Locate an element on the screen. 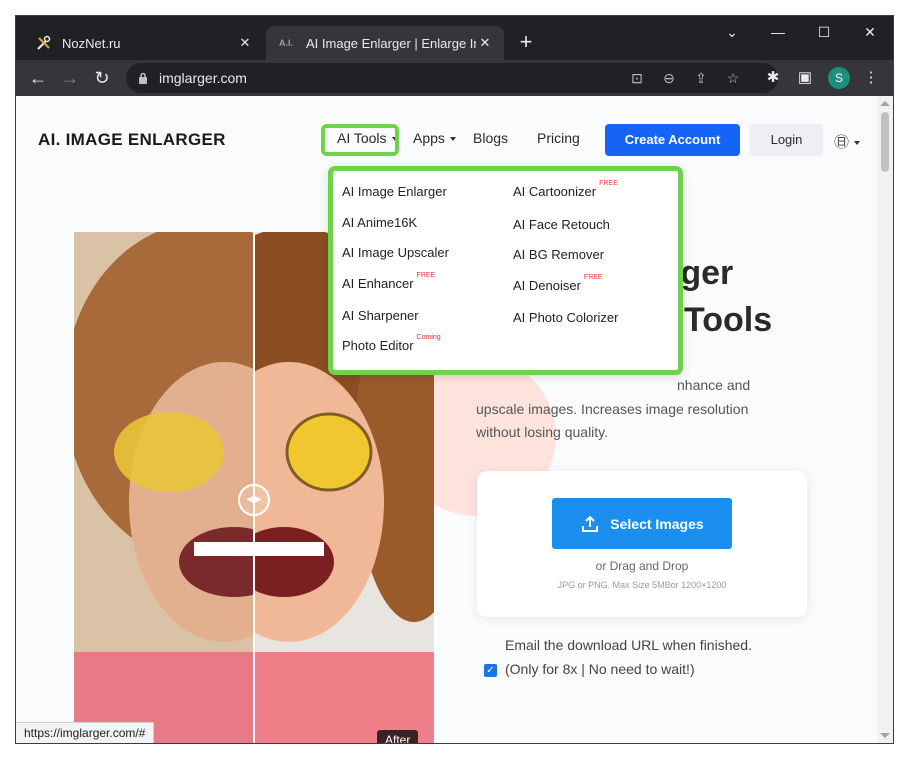 This screenshot has height=759, width=909. dropdown-item-ai-face-retouch: AI Face Retouch is located at coordinates (561, 224).